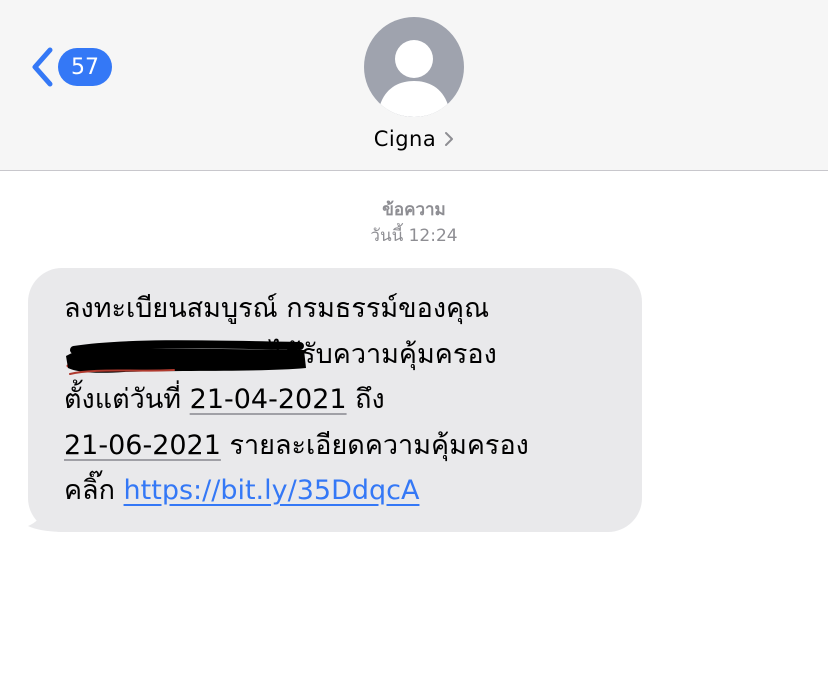 The image size is (828, 684). I want to click on back-button: 57, so click(70, 67).